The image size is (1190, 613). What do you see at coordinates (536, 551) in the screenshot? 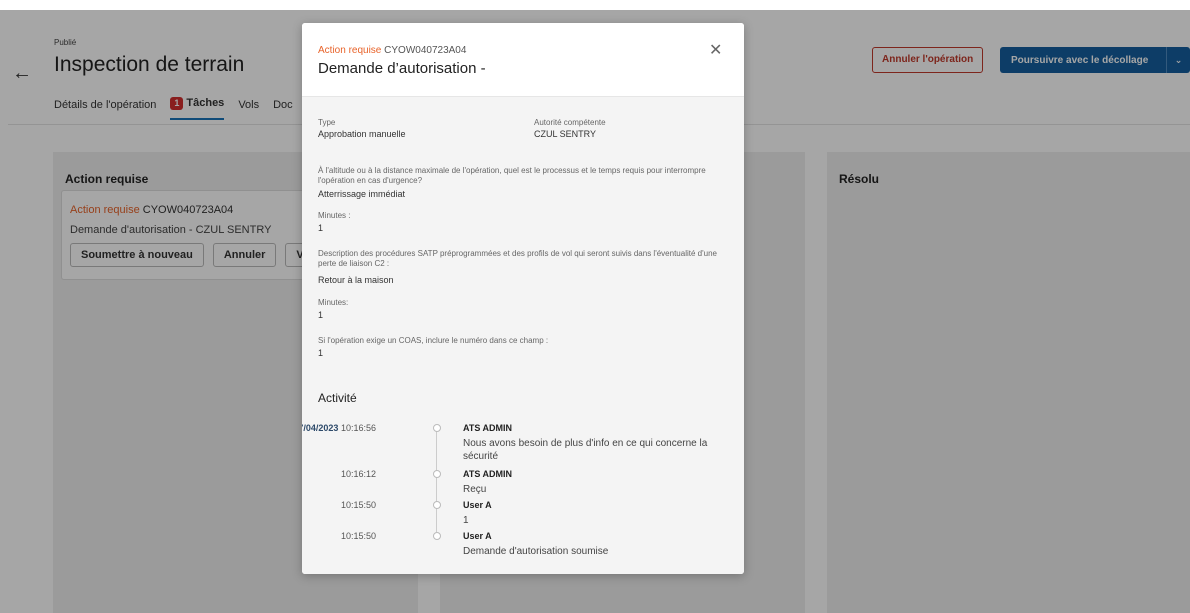
I see `activity-message: Demande d'autorisation soumise` at bounding box center [536, 551].